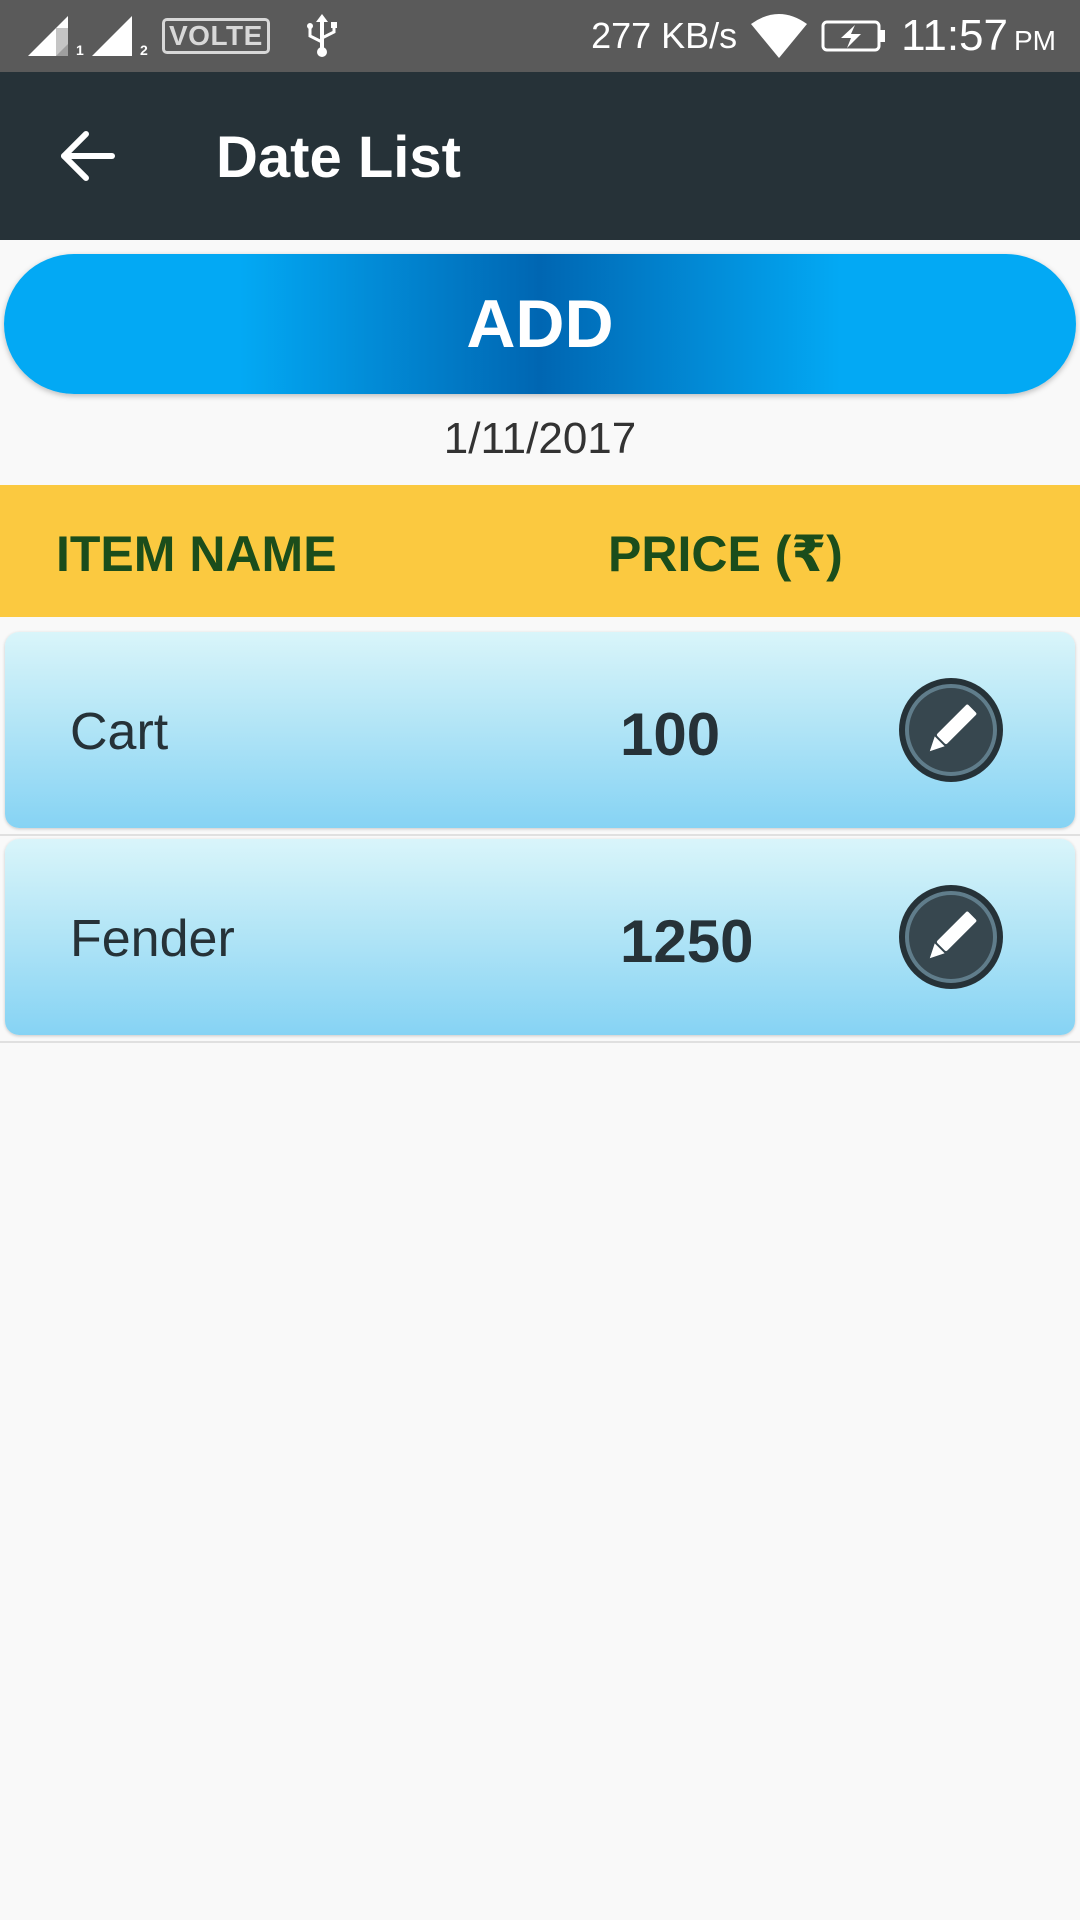  I want to click on clock-time: 11:57, so click(954, 35).